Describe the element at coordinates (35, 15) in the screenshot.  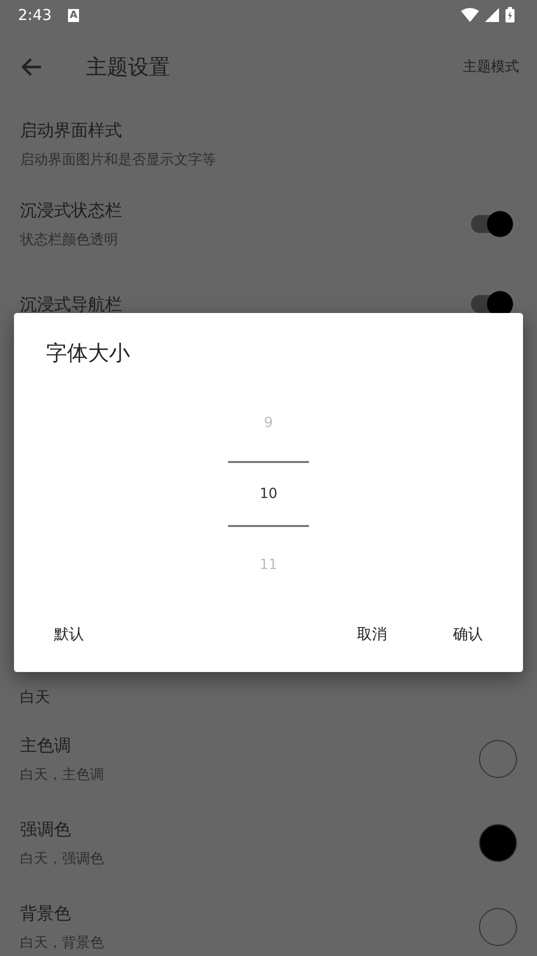
I see `status-time: 2:43` at that location.